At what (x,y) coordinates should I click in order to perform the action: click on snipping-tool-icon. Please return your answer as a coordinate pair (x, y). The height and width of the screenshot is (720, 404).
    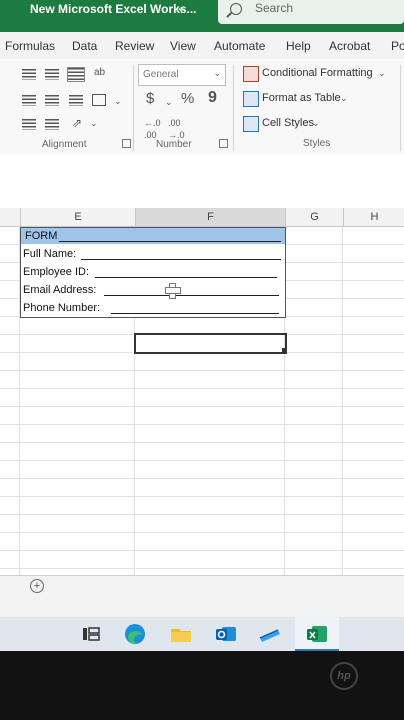
    Looking at the image, I should click on (270, 634).